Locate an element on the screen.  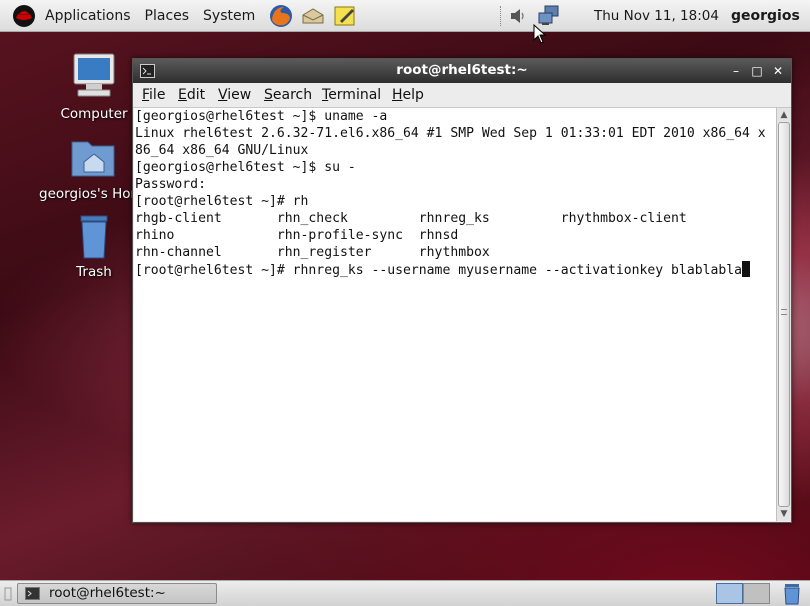
terminal-line: rhino rhn-profile-sync rhnsd is located at coordinates (297, 235).